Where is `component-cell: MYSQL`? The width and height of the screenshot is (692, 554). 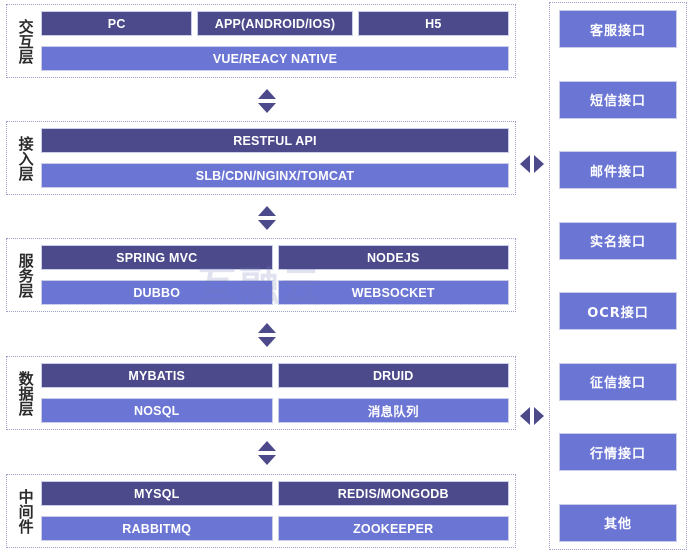
component-cell: MYSQL is located at coordinates (157, 493).